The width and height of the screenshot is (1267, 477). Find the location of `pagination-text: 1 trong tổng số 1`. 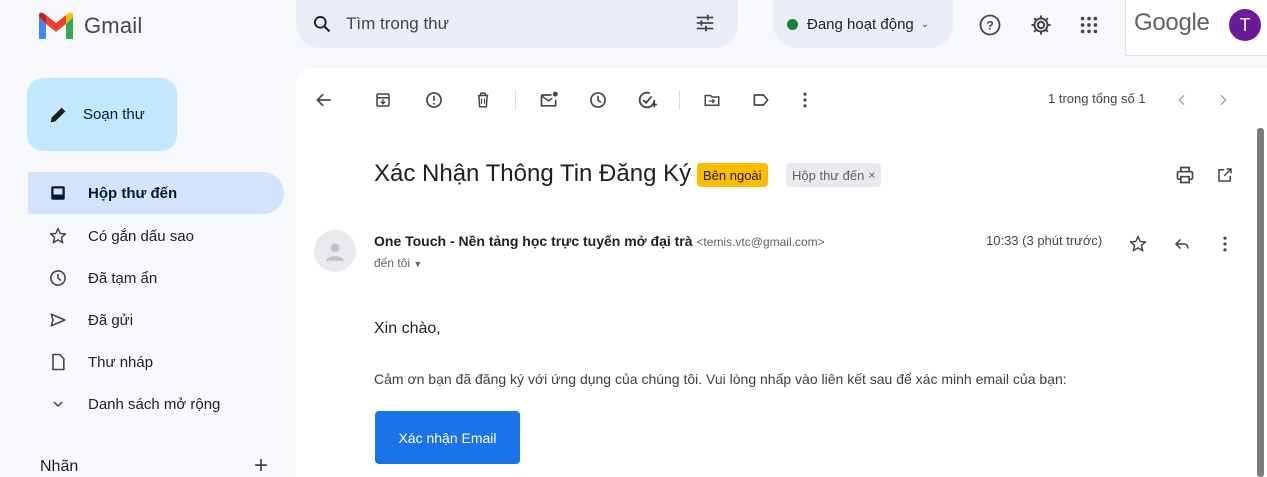

pagination-text: 1 trong tổng số 1 is located at coordinates (1097, 98).